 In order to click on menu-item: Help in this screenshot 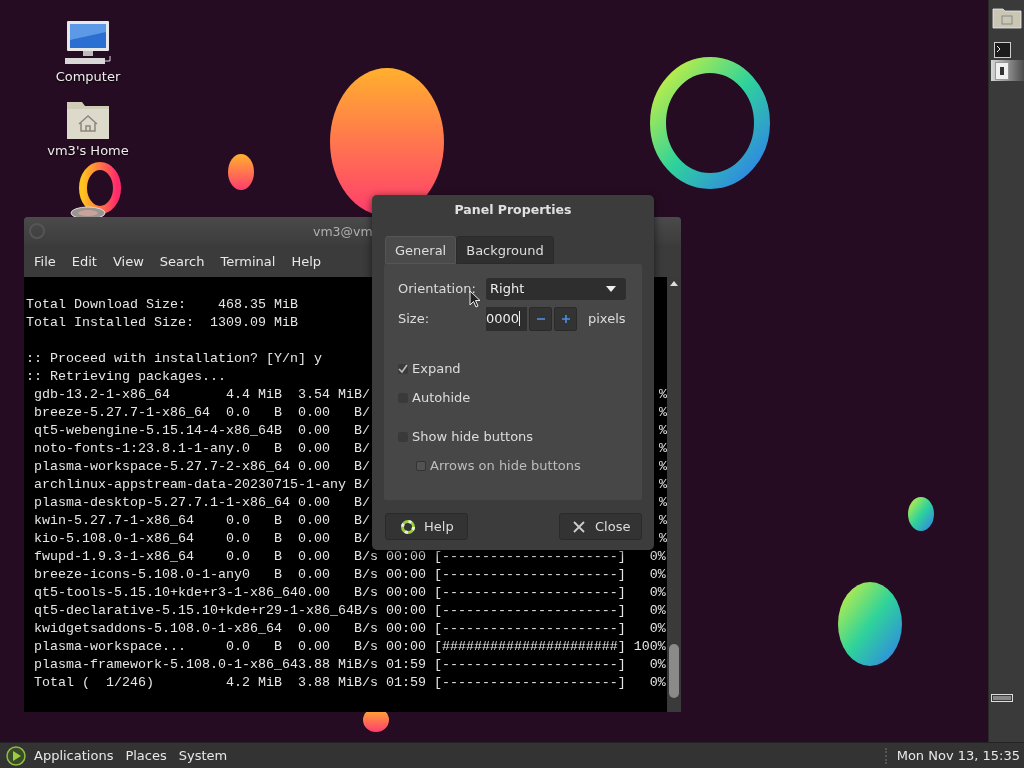, I will do `click(306, 261)`.